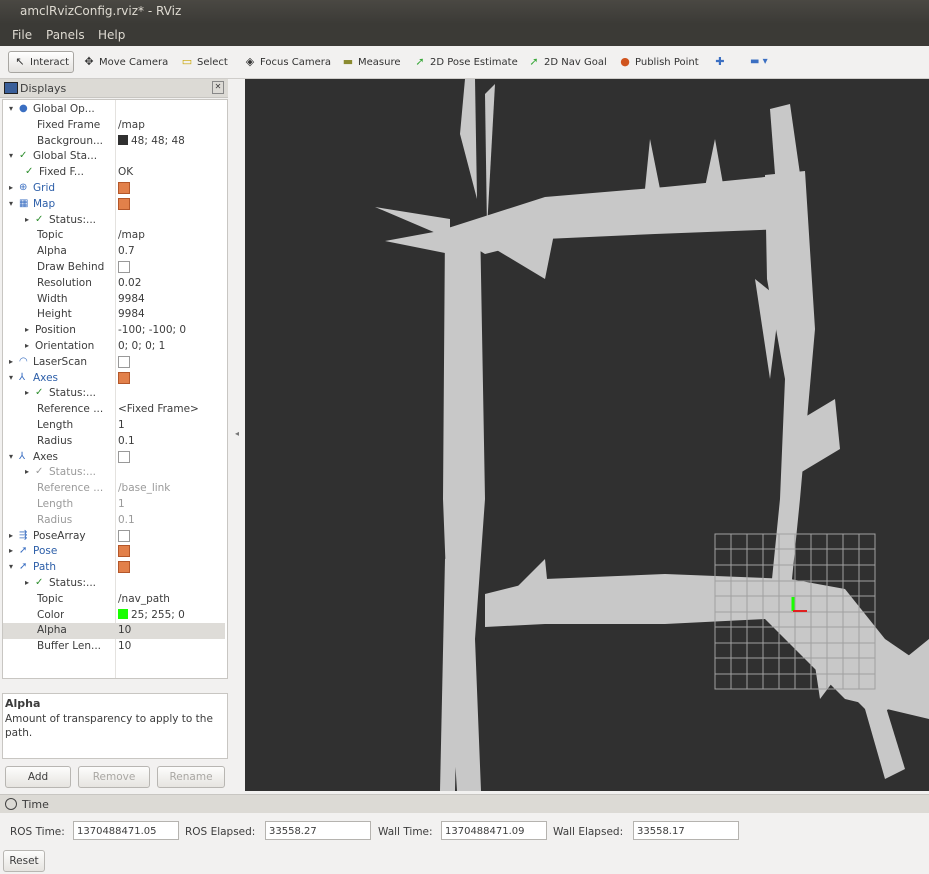  I want to click on display-value: 0.02, so click(129, 283).